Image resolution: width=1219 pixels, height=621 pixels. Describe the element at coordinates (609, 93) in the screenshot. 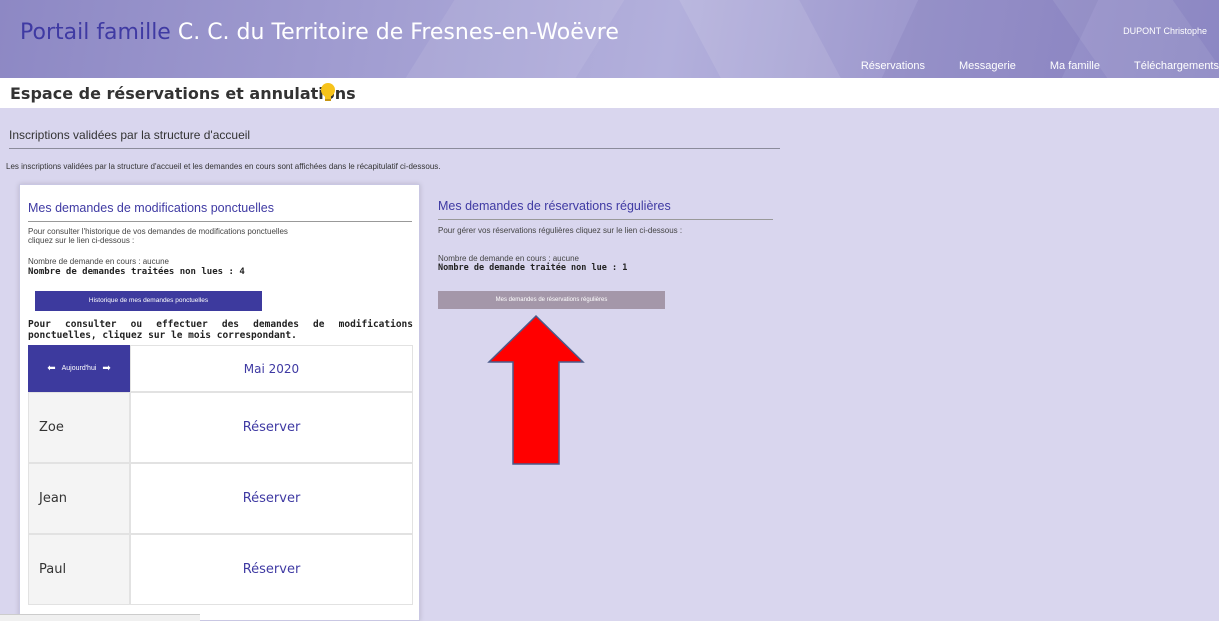

I see `page-title-bar: Espace de réservations et annulations` at that location.